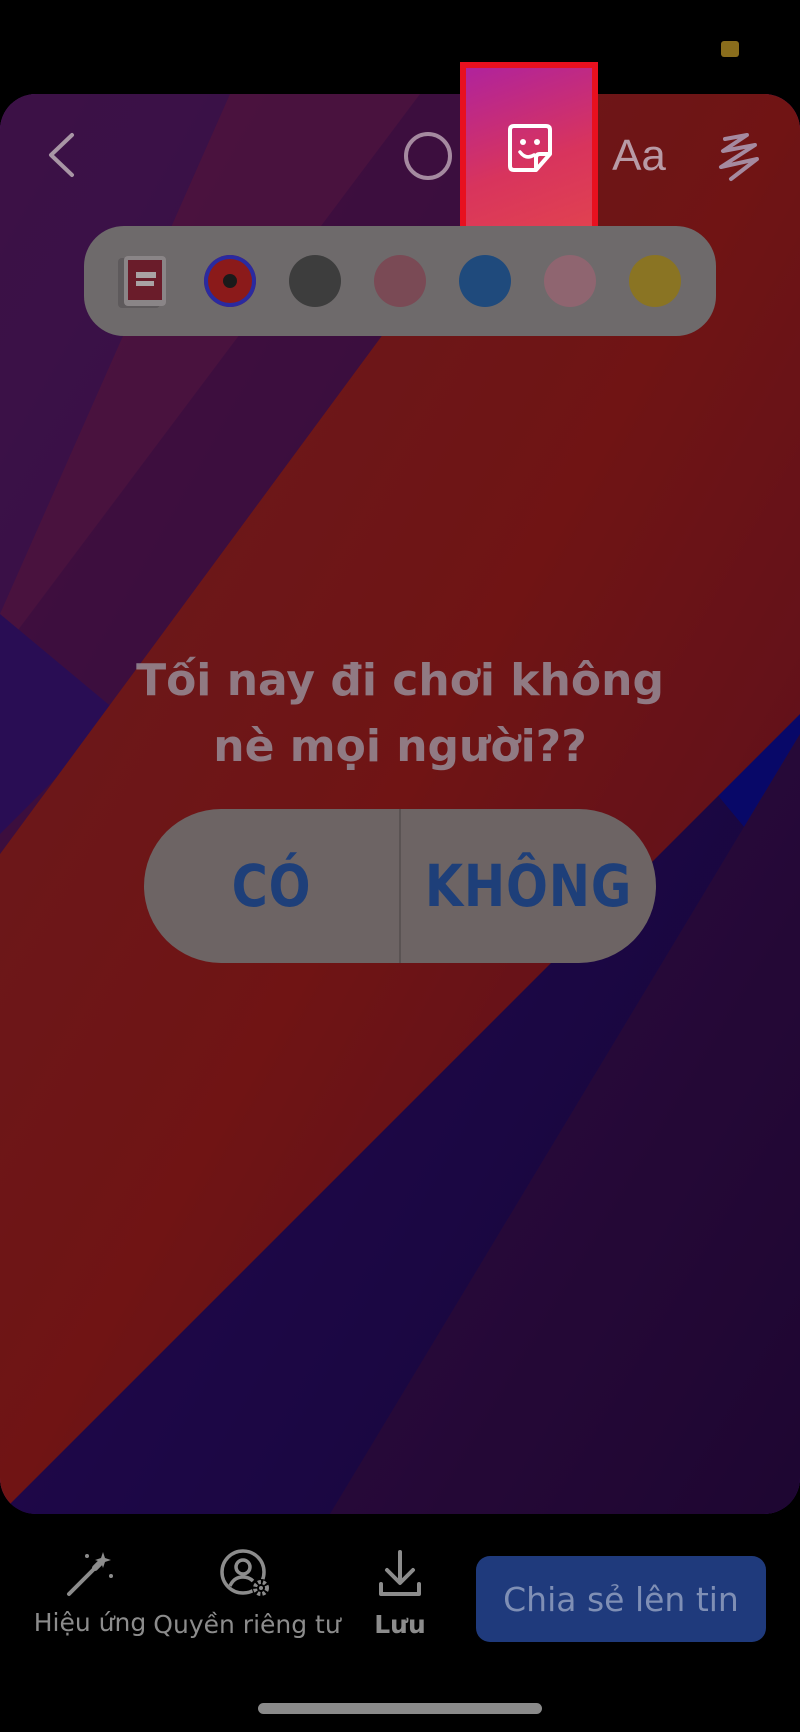 The width and height of the screenshot is (800, 1732). I want to click on poll-divider, so click(400, 886).